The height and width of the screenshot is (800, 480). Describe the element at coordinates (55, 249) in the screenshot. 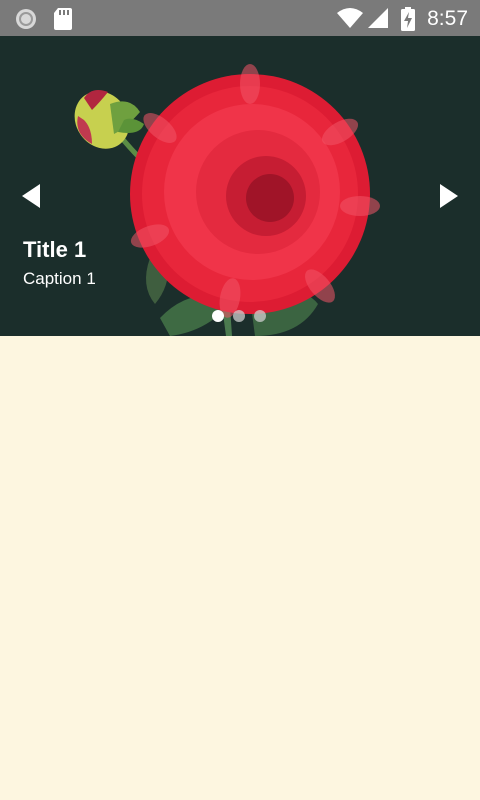

I see `slide-title: Title 1` at that location.